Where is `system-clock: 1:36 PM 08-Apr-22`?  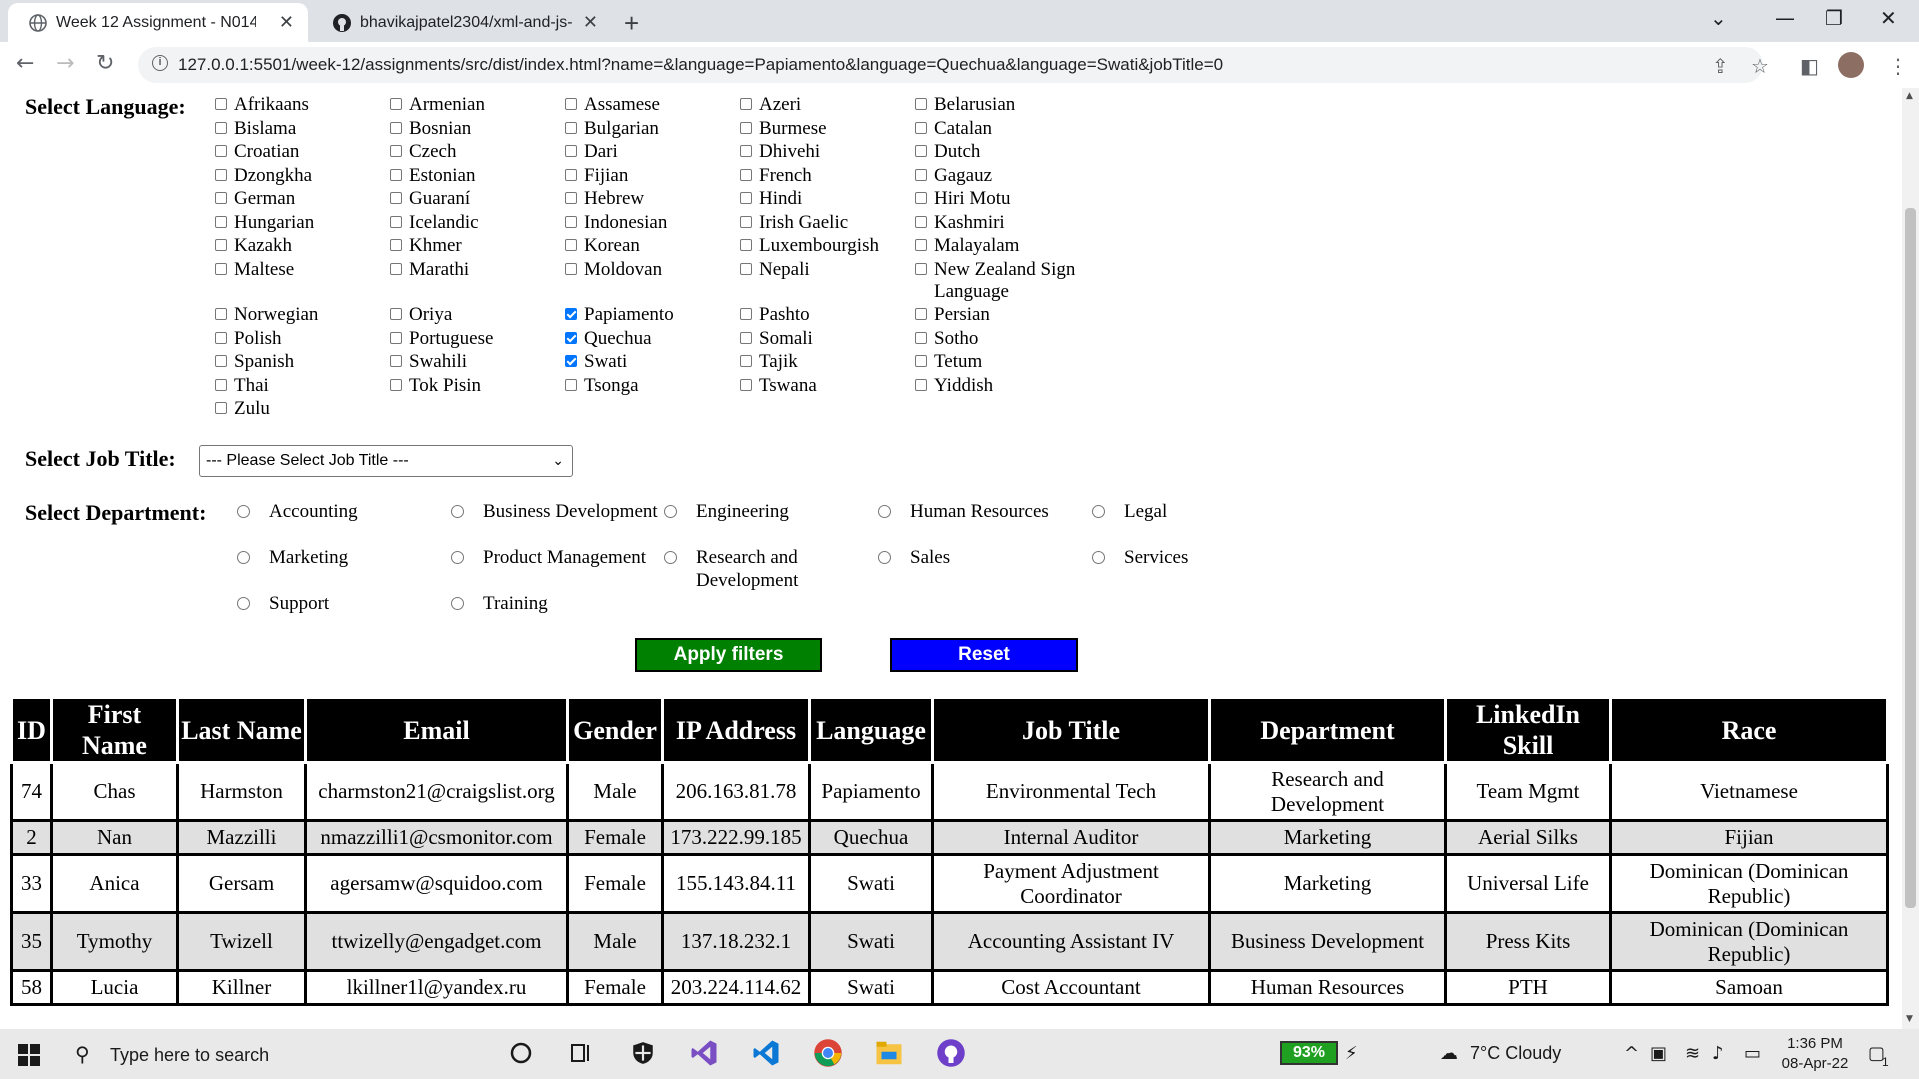 system-clock: 1:36 PM 08-Apr-22 is located at coordinates (1815, 1054).